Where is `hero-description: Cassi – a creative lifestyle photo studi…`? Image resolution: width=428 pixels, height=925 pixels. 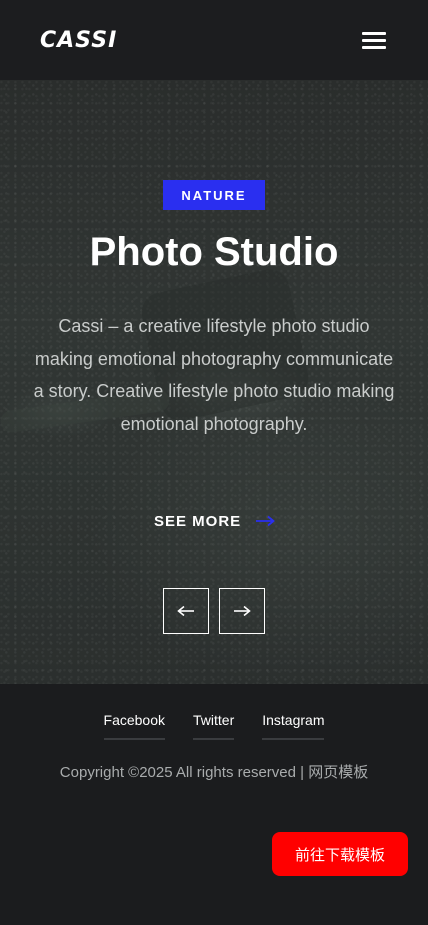
hero-description: Cassi – a creative lifestyle photo studi… is located at coordinates (214, 375).